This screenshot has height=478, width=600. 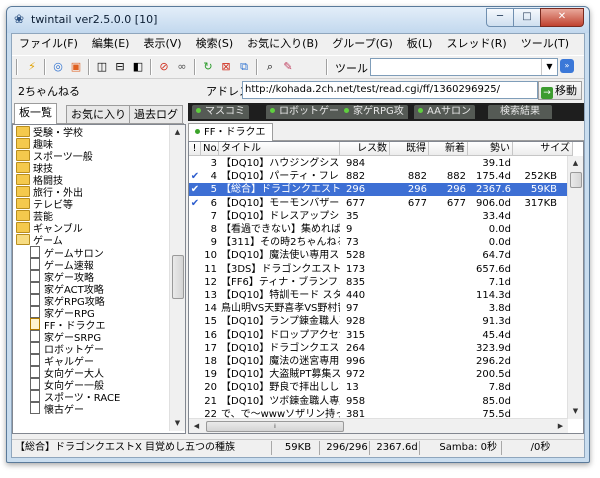 I want to click on menu-edit: 編集(E), so click(x=111, y=44).